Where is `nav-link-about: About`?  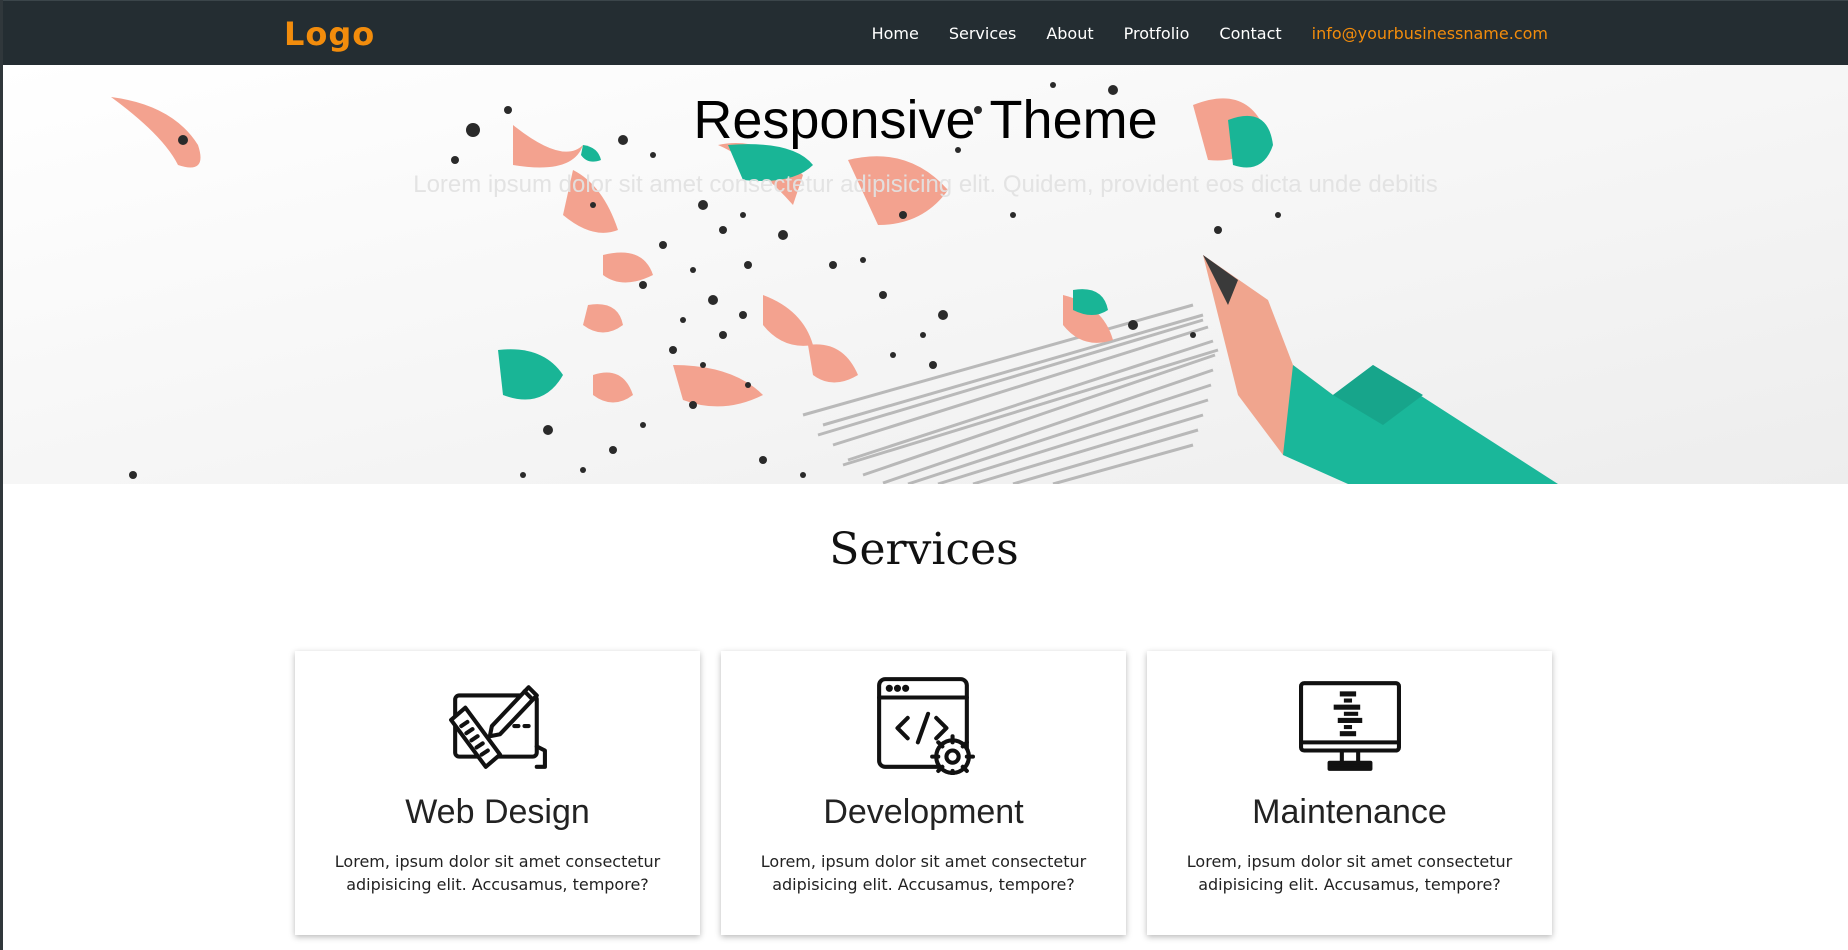 nav-link-about: About is located at coordinates (1069, 33).